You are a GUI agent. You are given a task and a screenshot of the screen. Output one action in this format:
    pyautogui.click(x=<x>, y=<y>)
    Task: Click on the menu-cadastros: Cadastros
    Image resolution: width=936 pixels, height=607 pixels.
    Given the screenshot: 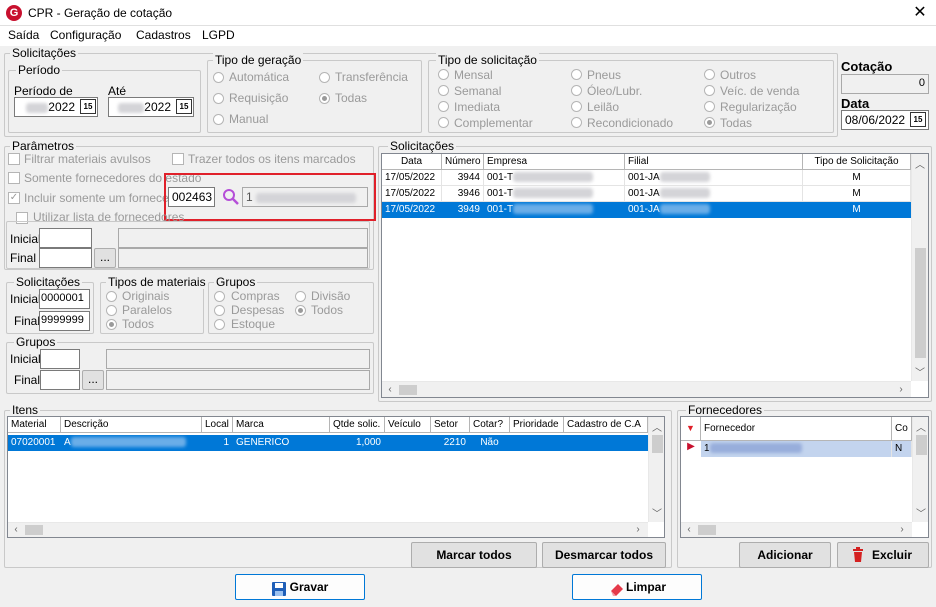 What is the action you would take?
    pyautogui.click(x=163, y=35)
    